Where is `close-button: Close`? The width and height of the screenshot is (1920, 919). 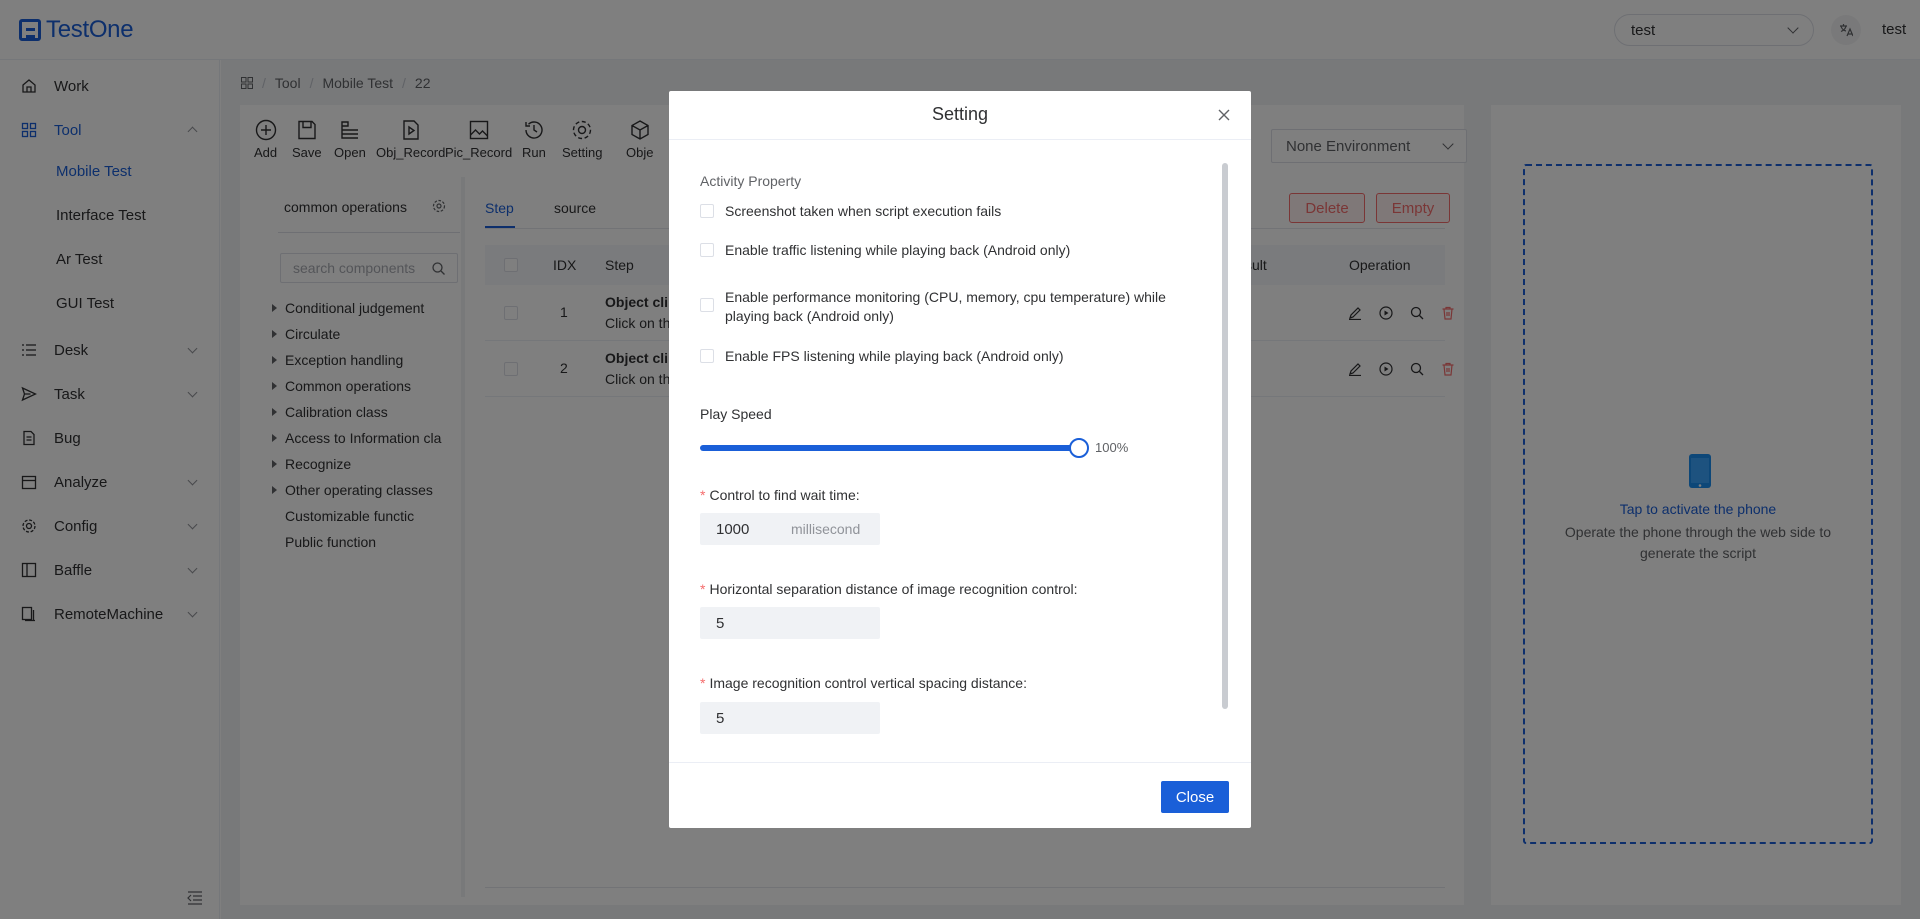
close-button: Close is located at coordinates (1195, 797).